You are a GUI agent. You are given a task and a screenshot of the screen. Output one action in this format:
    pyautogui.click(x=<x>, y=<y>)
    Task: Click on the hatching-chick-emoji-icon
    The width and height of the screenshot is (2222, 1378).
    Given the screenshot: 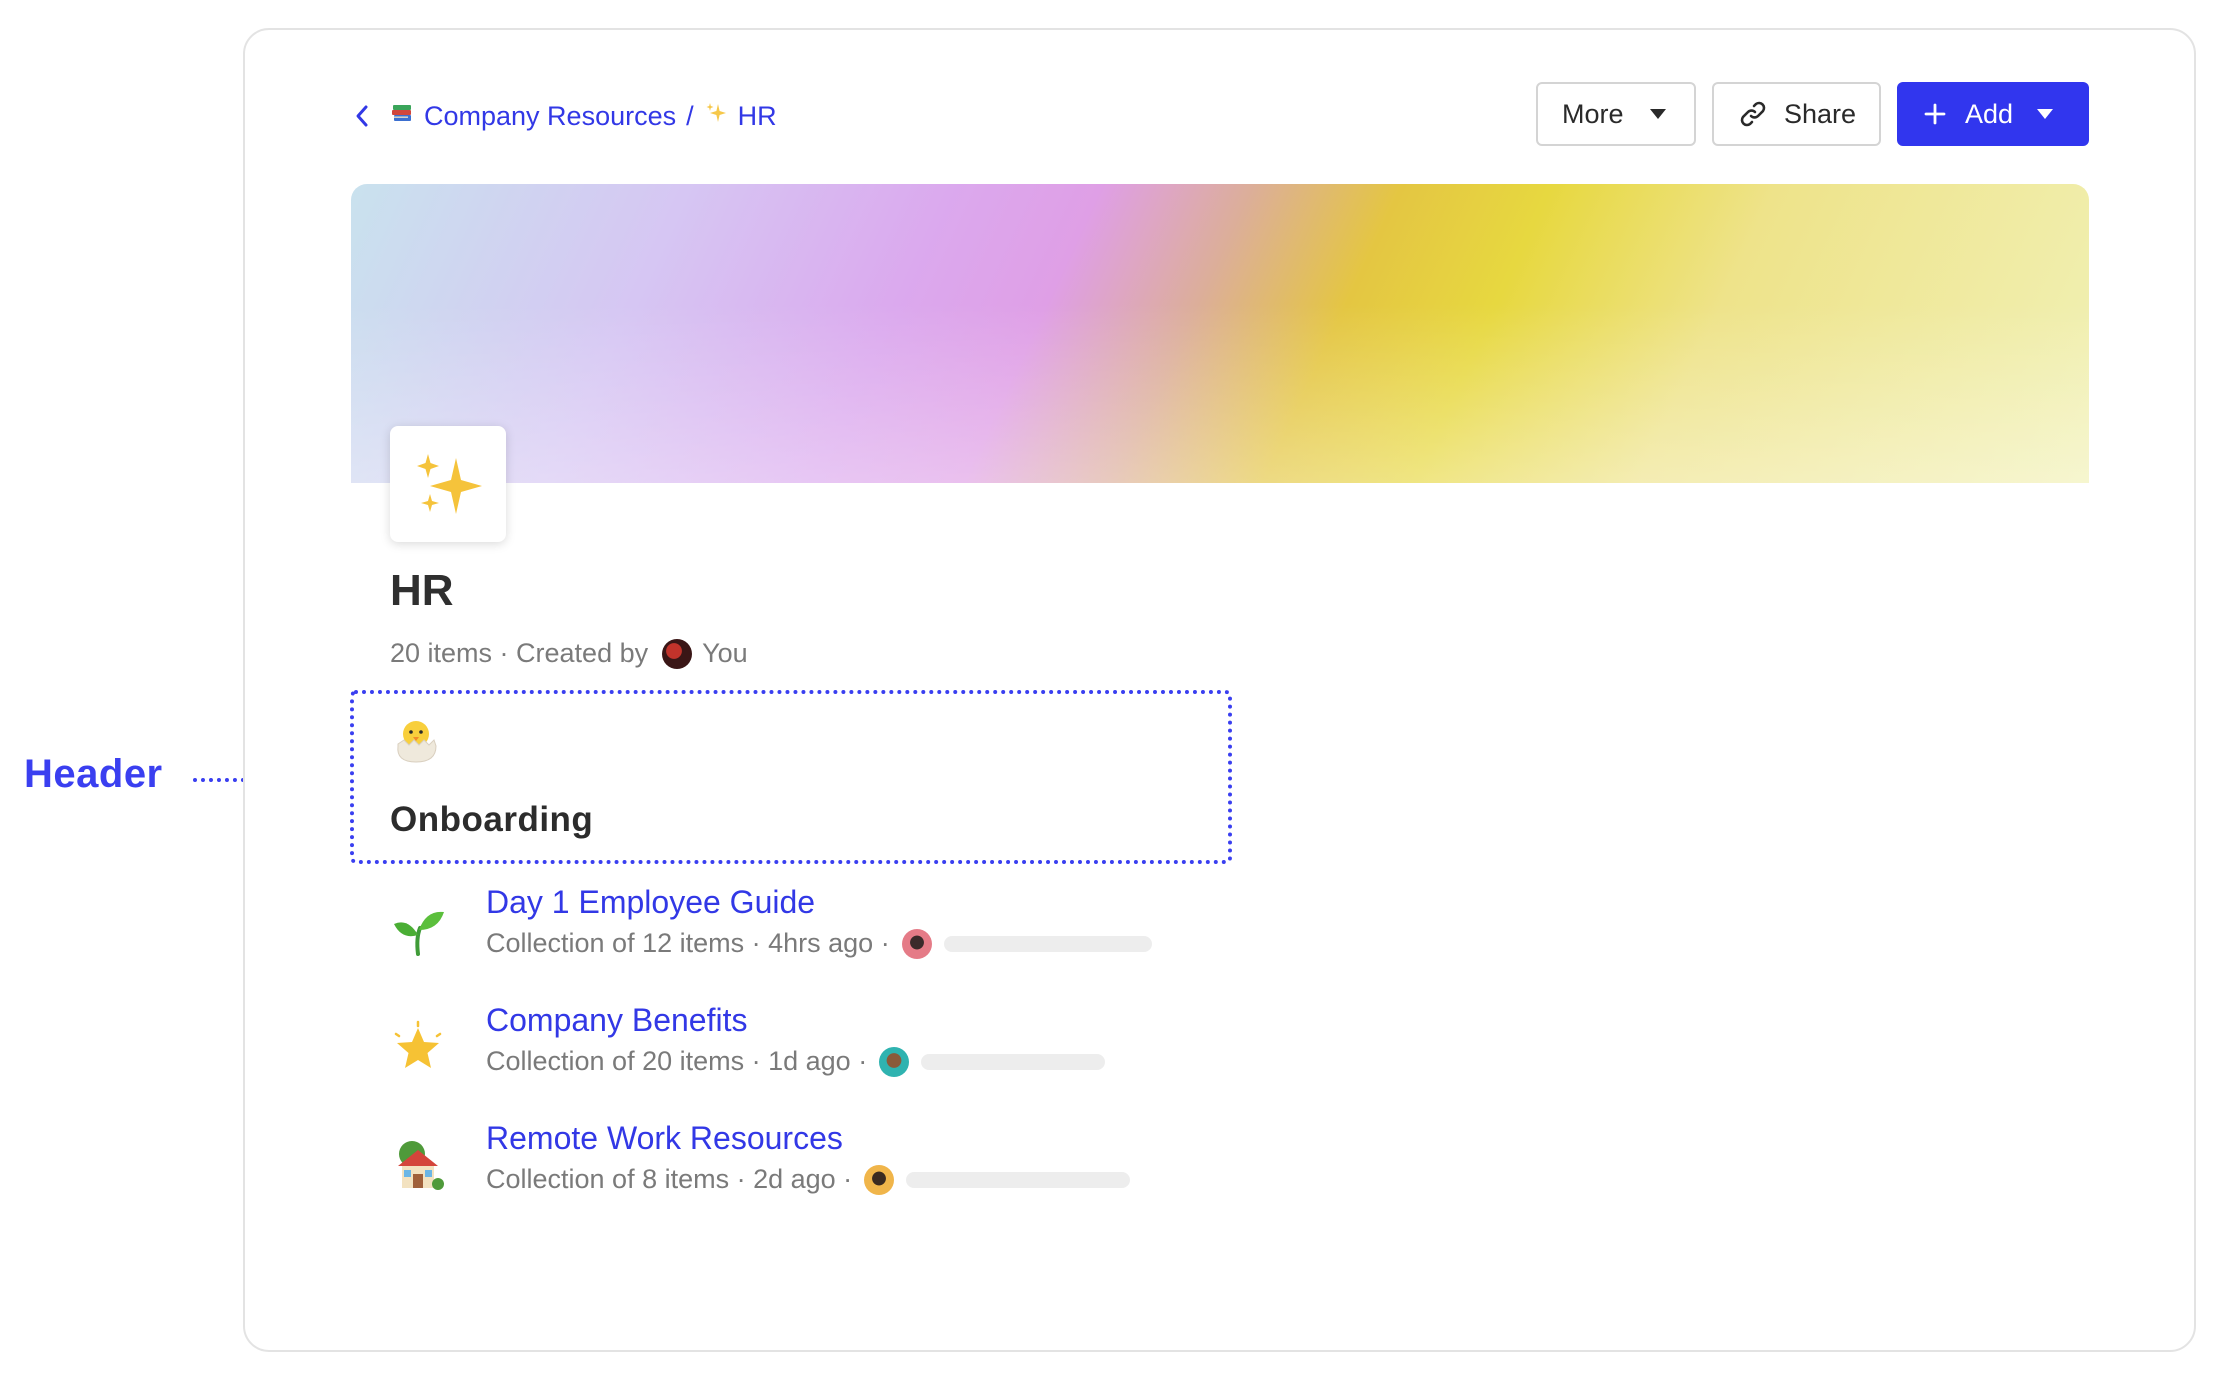 What is the action you would take?
    pyautogui.click(x=416, y=742)
    